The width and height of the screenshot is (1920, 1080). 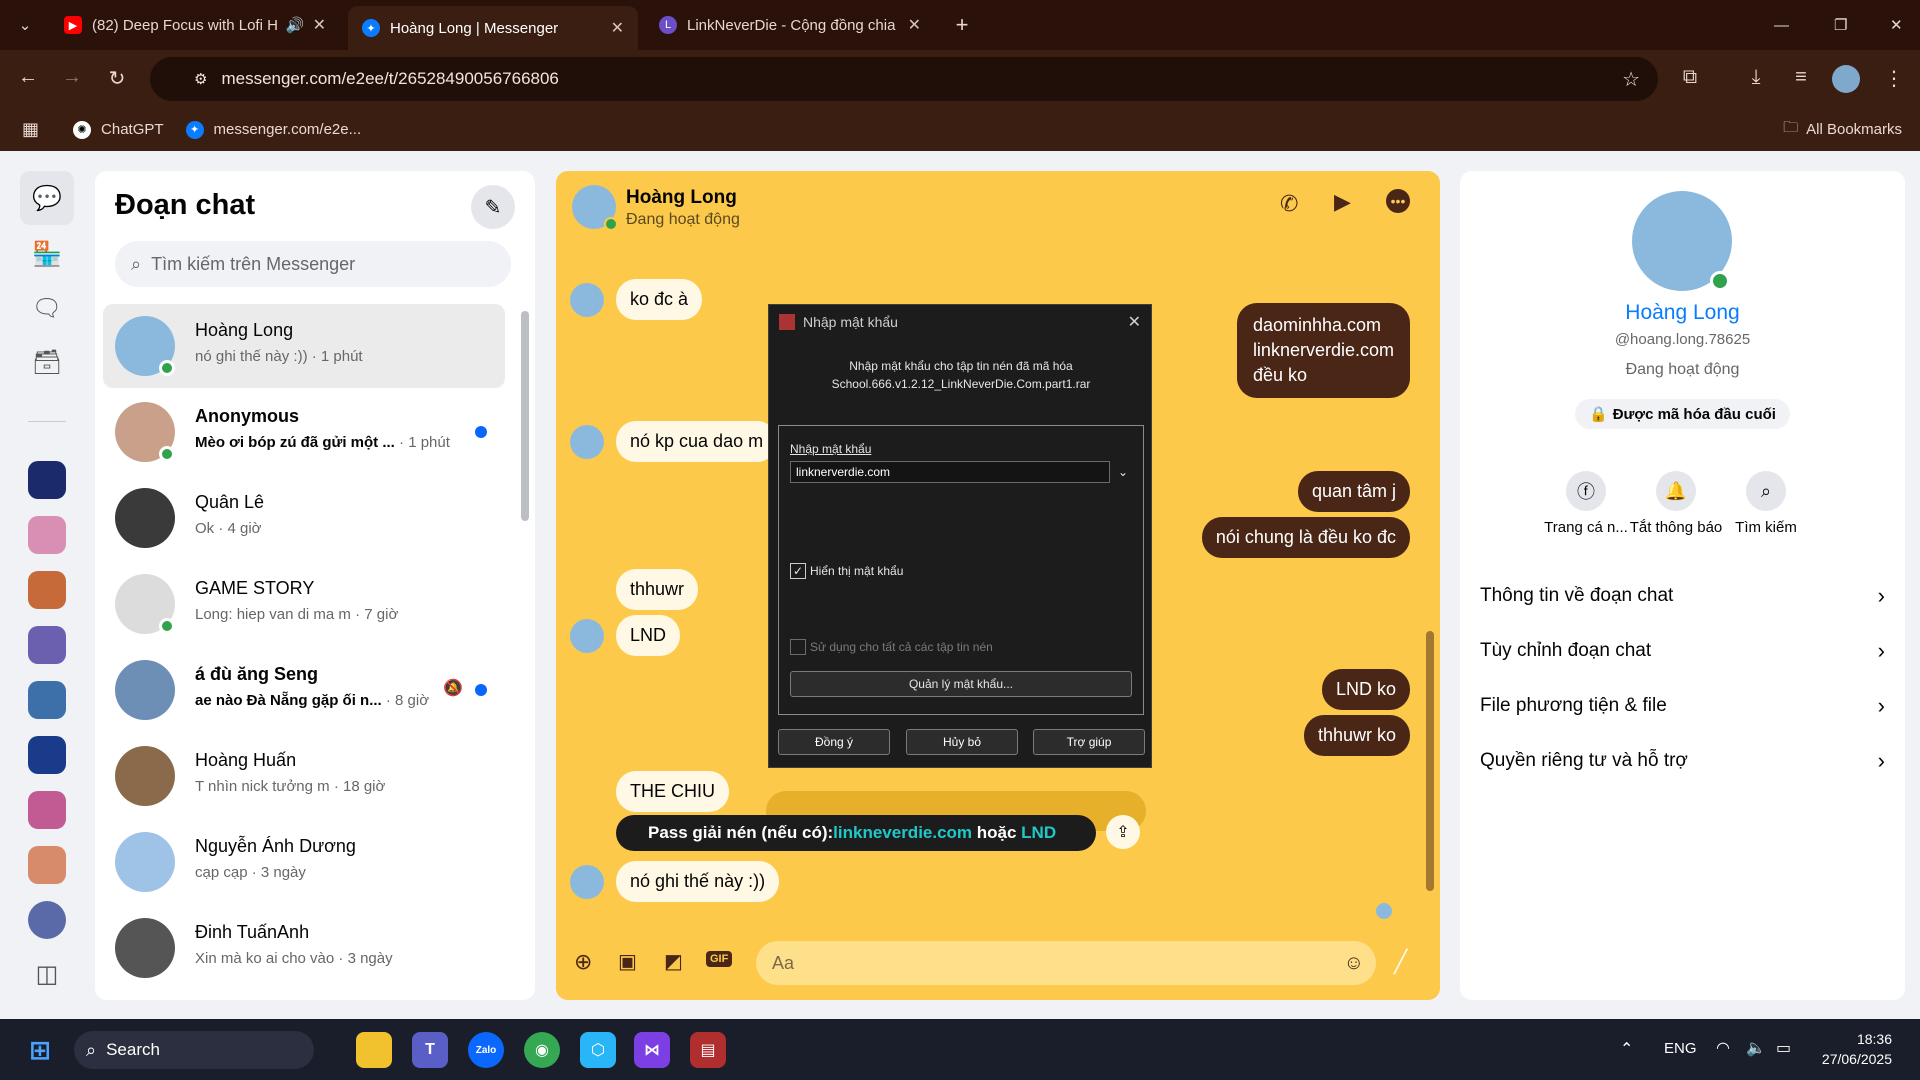 I want to click on bookmark-star-icon: ☆, so click(x=1631, y=79).